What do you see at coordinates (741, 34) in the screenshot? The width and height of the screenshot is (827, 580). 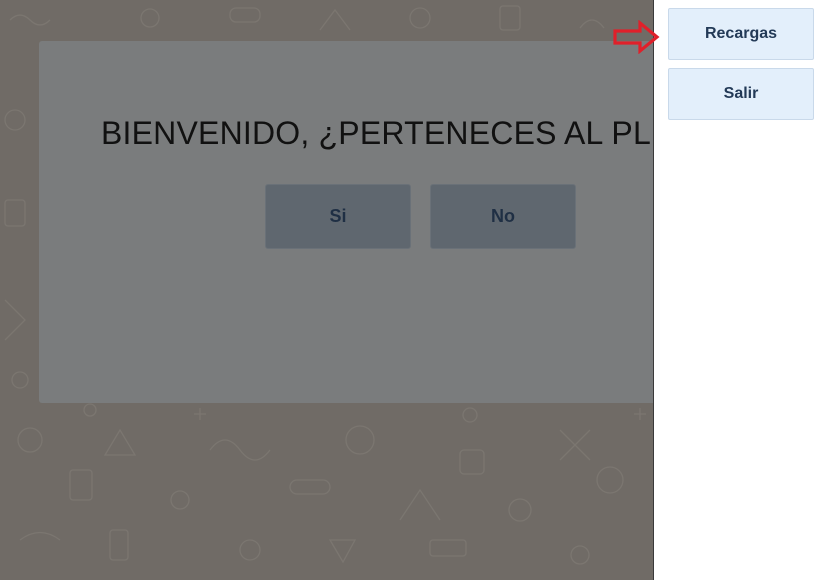 I see `recargas-button: Recargas` at bounding box center [741, 34].